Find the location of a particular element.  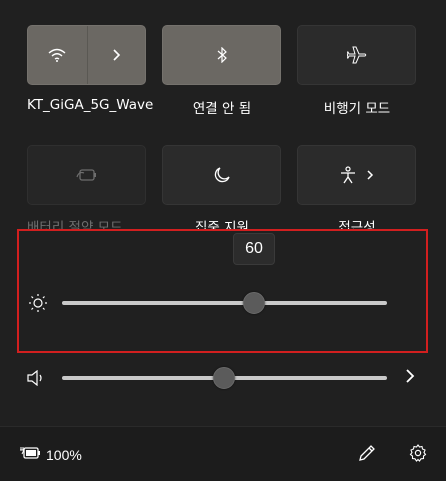

airplane-label: 비행기 모드 is located at coordinates (357, 109).